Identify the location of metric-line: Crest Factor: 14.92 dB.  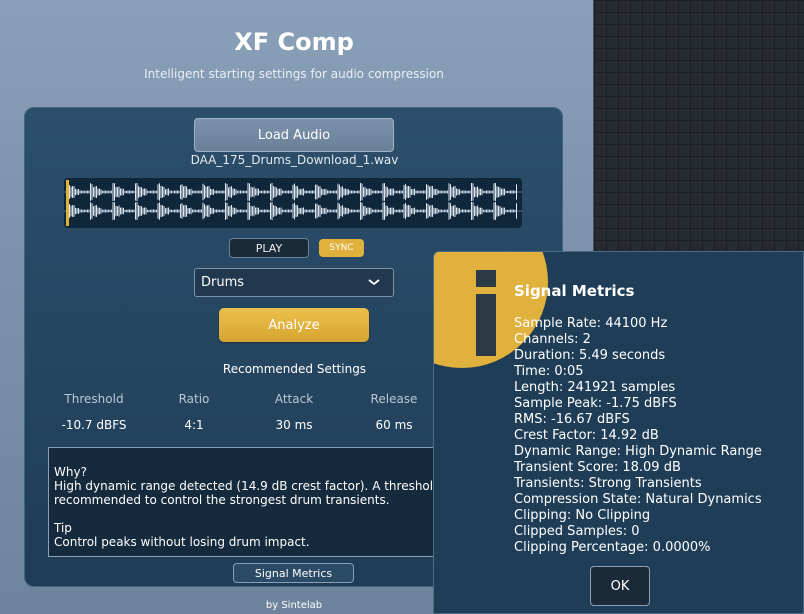
(586, 435).